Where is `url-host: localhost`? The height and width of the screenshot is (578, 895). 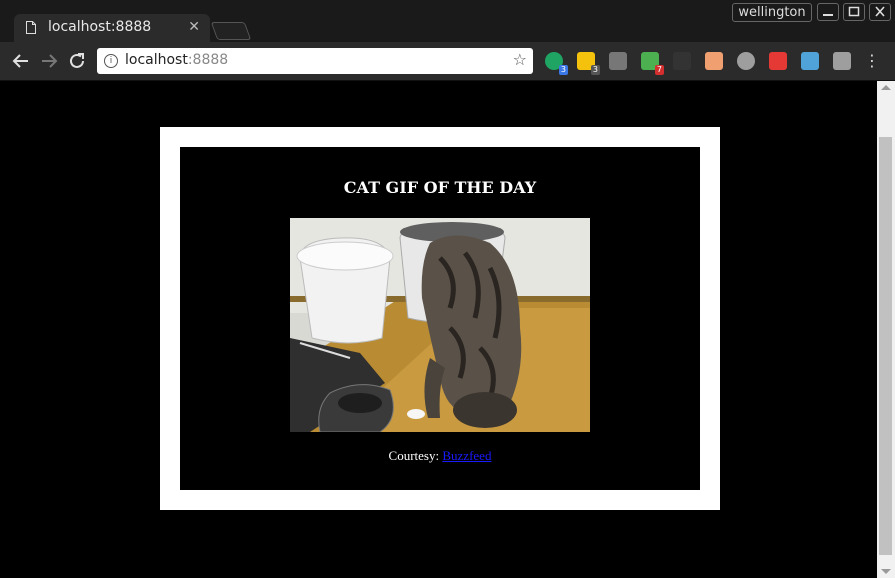 url-host: localhost is located at coordinates (156, 60).